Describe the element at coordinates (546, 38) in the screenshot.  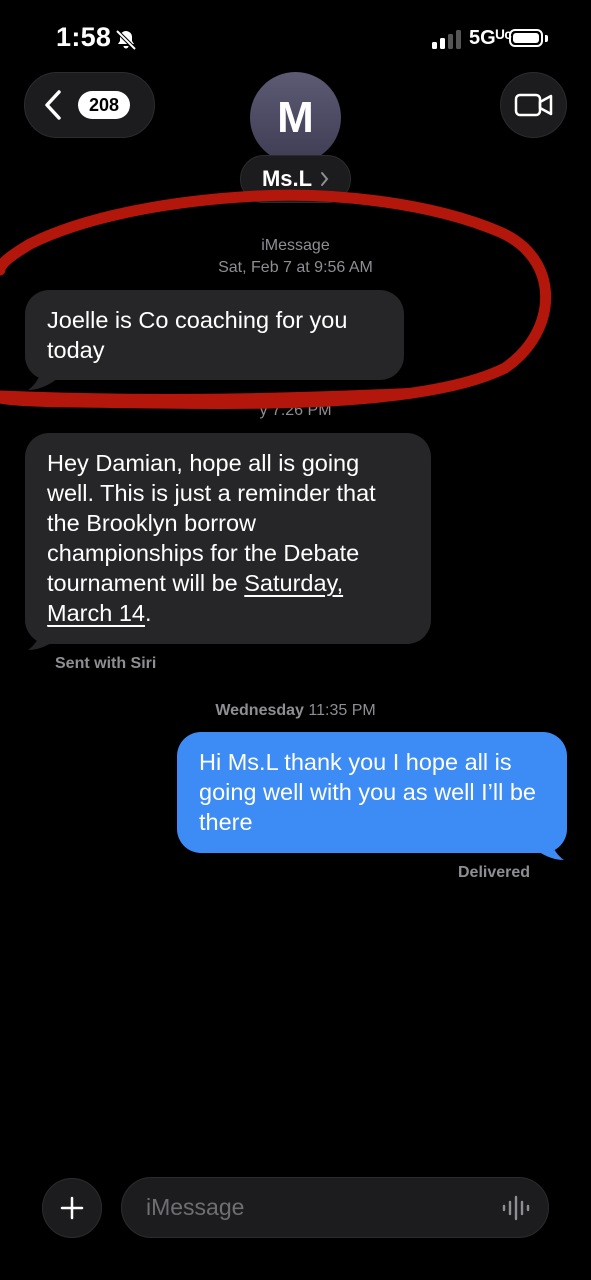
I see `battery-cap` at that location.